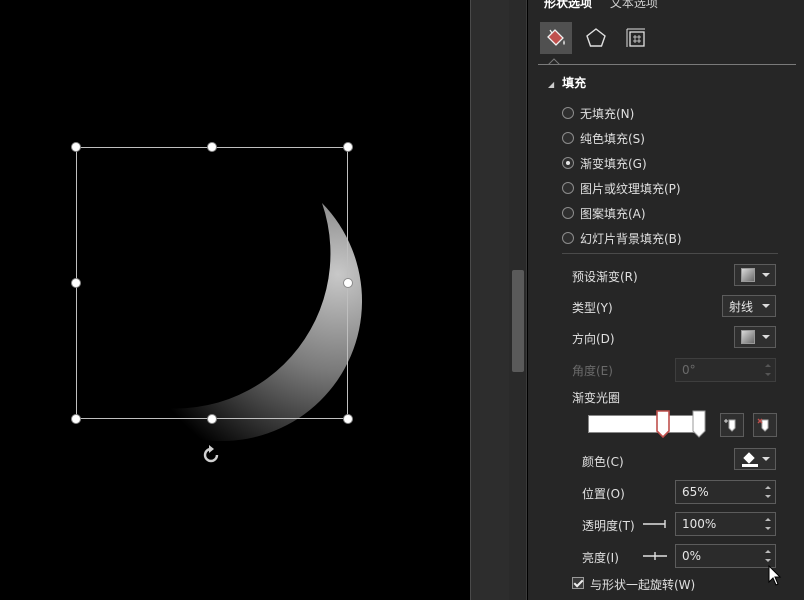 This screenshot has width=804, height=600. I want to click on gradient-stops-bar, so click(646, 424).